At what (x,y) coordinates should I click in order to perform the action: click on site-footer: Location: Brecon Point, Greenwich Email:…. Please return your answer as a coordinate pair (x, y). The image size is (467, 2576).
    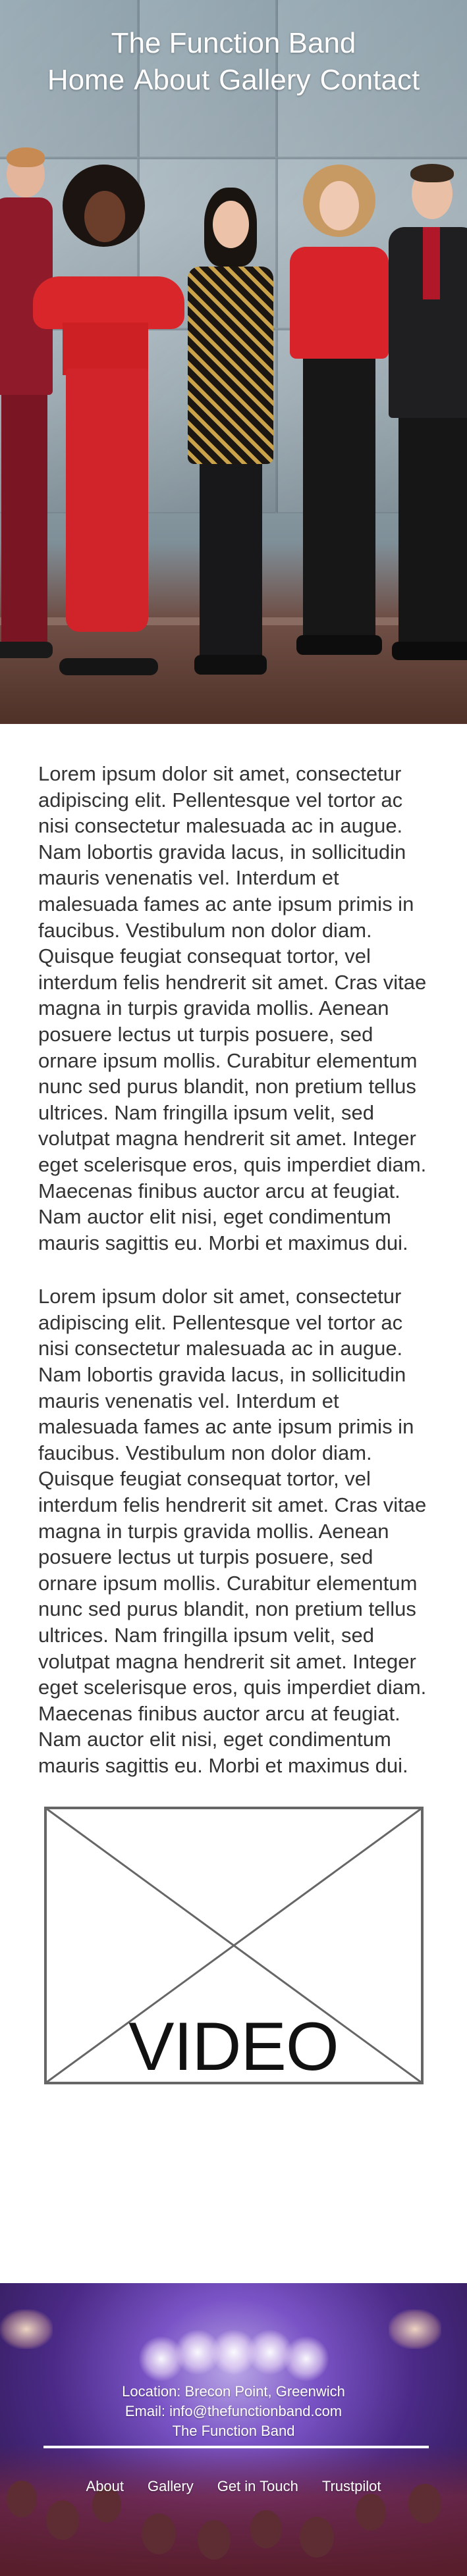
    Looking at the image, I should click on (233, 2429).